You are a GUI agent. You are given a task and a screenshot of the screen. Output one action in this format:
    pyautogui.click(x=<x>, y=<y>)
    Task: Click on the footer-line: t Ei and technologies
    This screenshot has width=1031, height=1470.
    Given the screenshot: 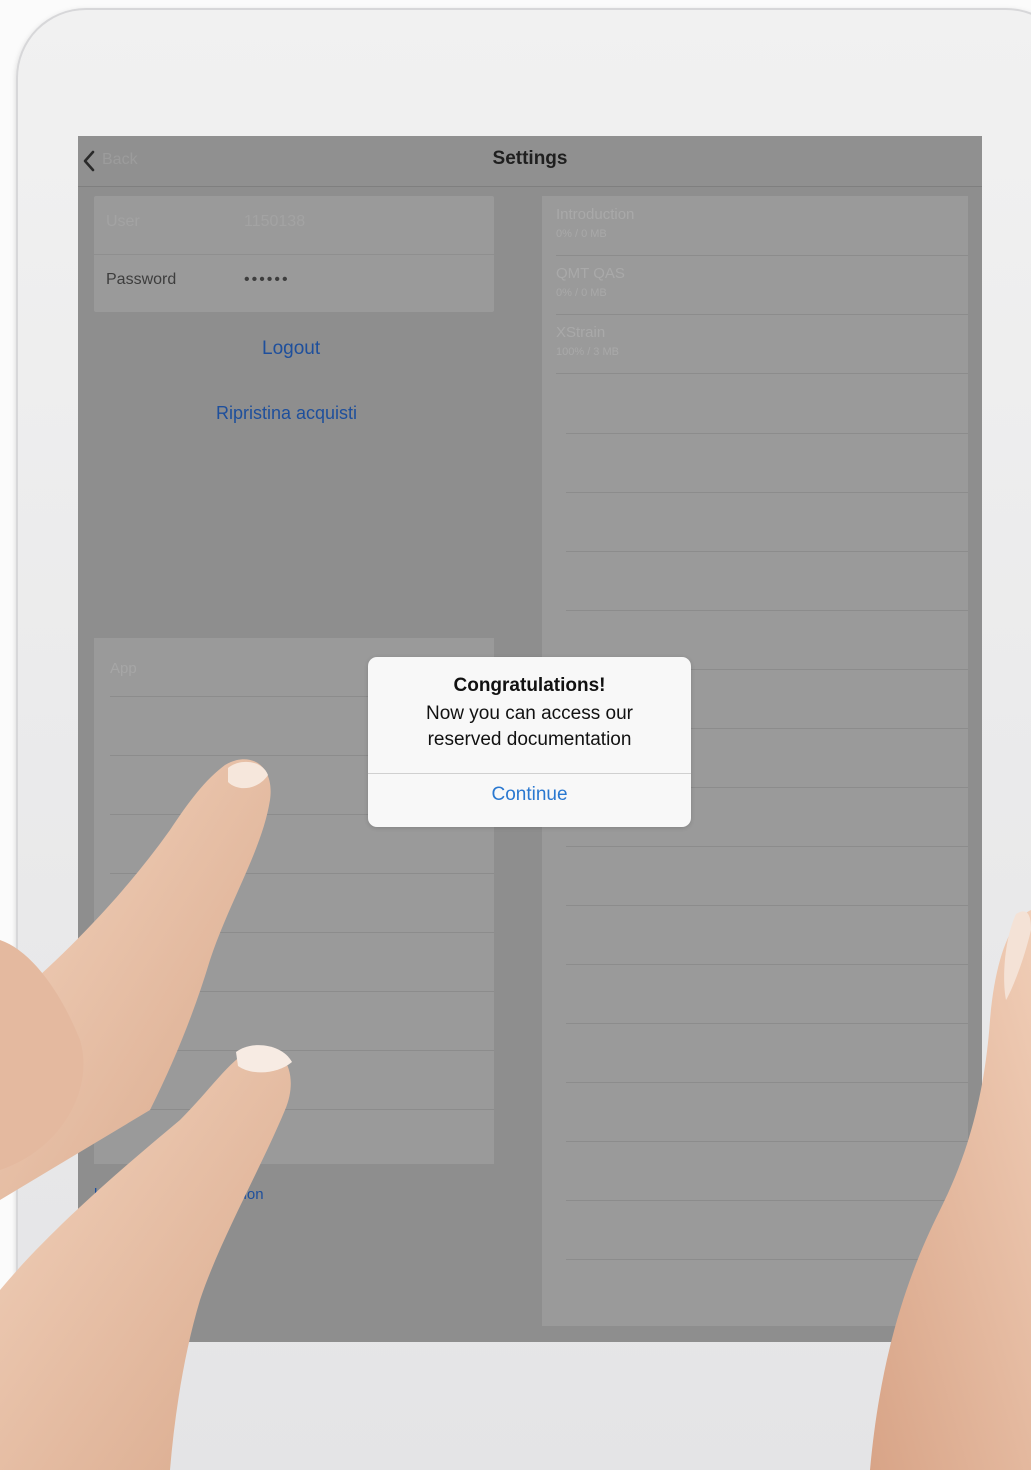 What is the action you would take?
    pyautogui.click(x=304, y=1215)
    